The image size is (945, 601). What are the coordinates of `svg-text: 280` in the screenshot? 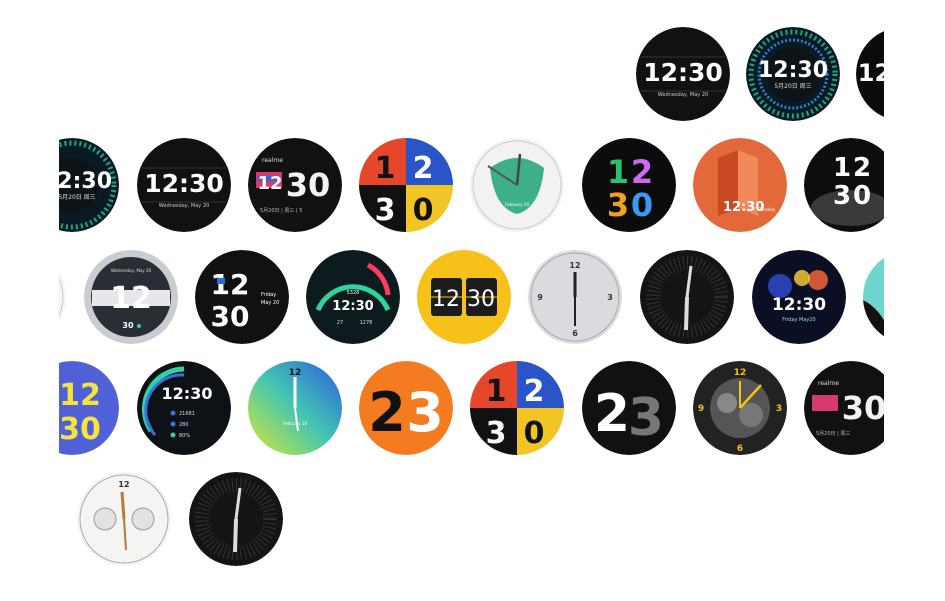 It's located at (184, 425).